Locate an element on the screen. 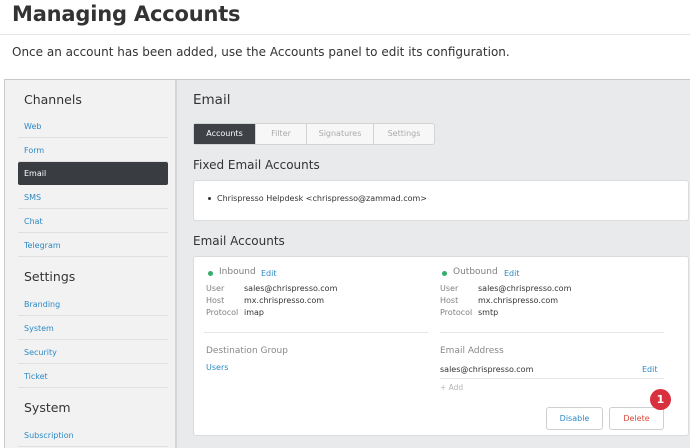  email-address-value: sales@chrispresso.com is located at coordinates (487, 369).